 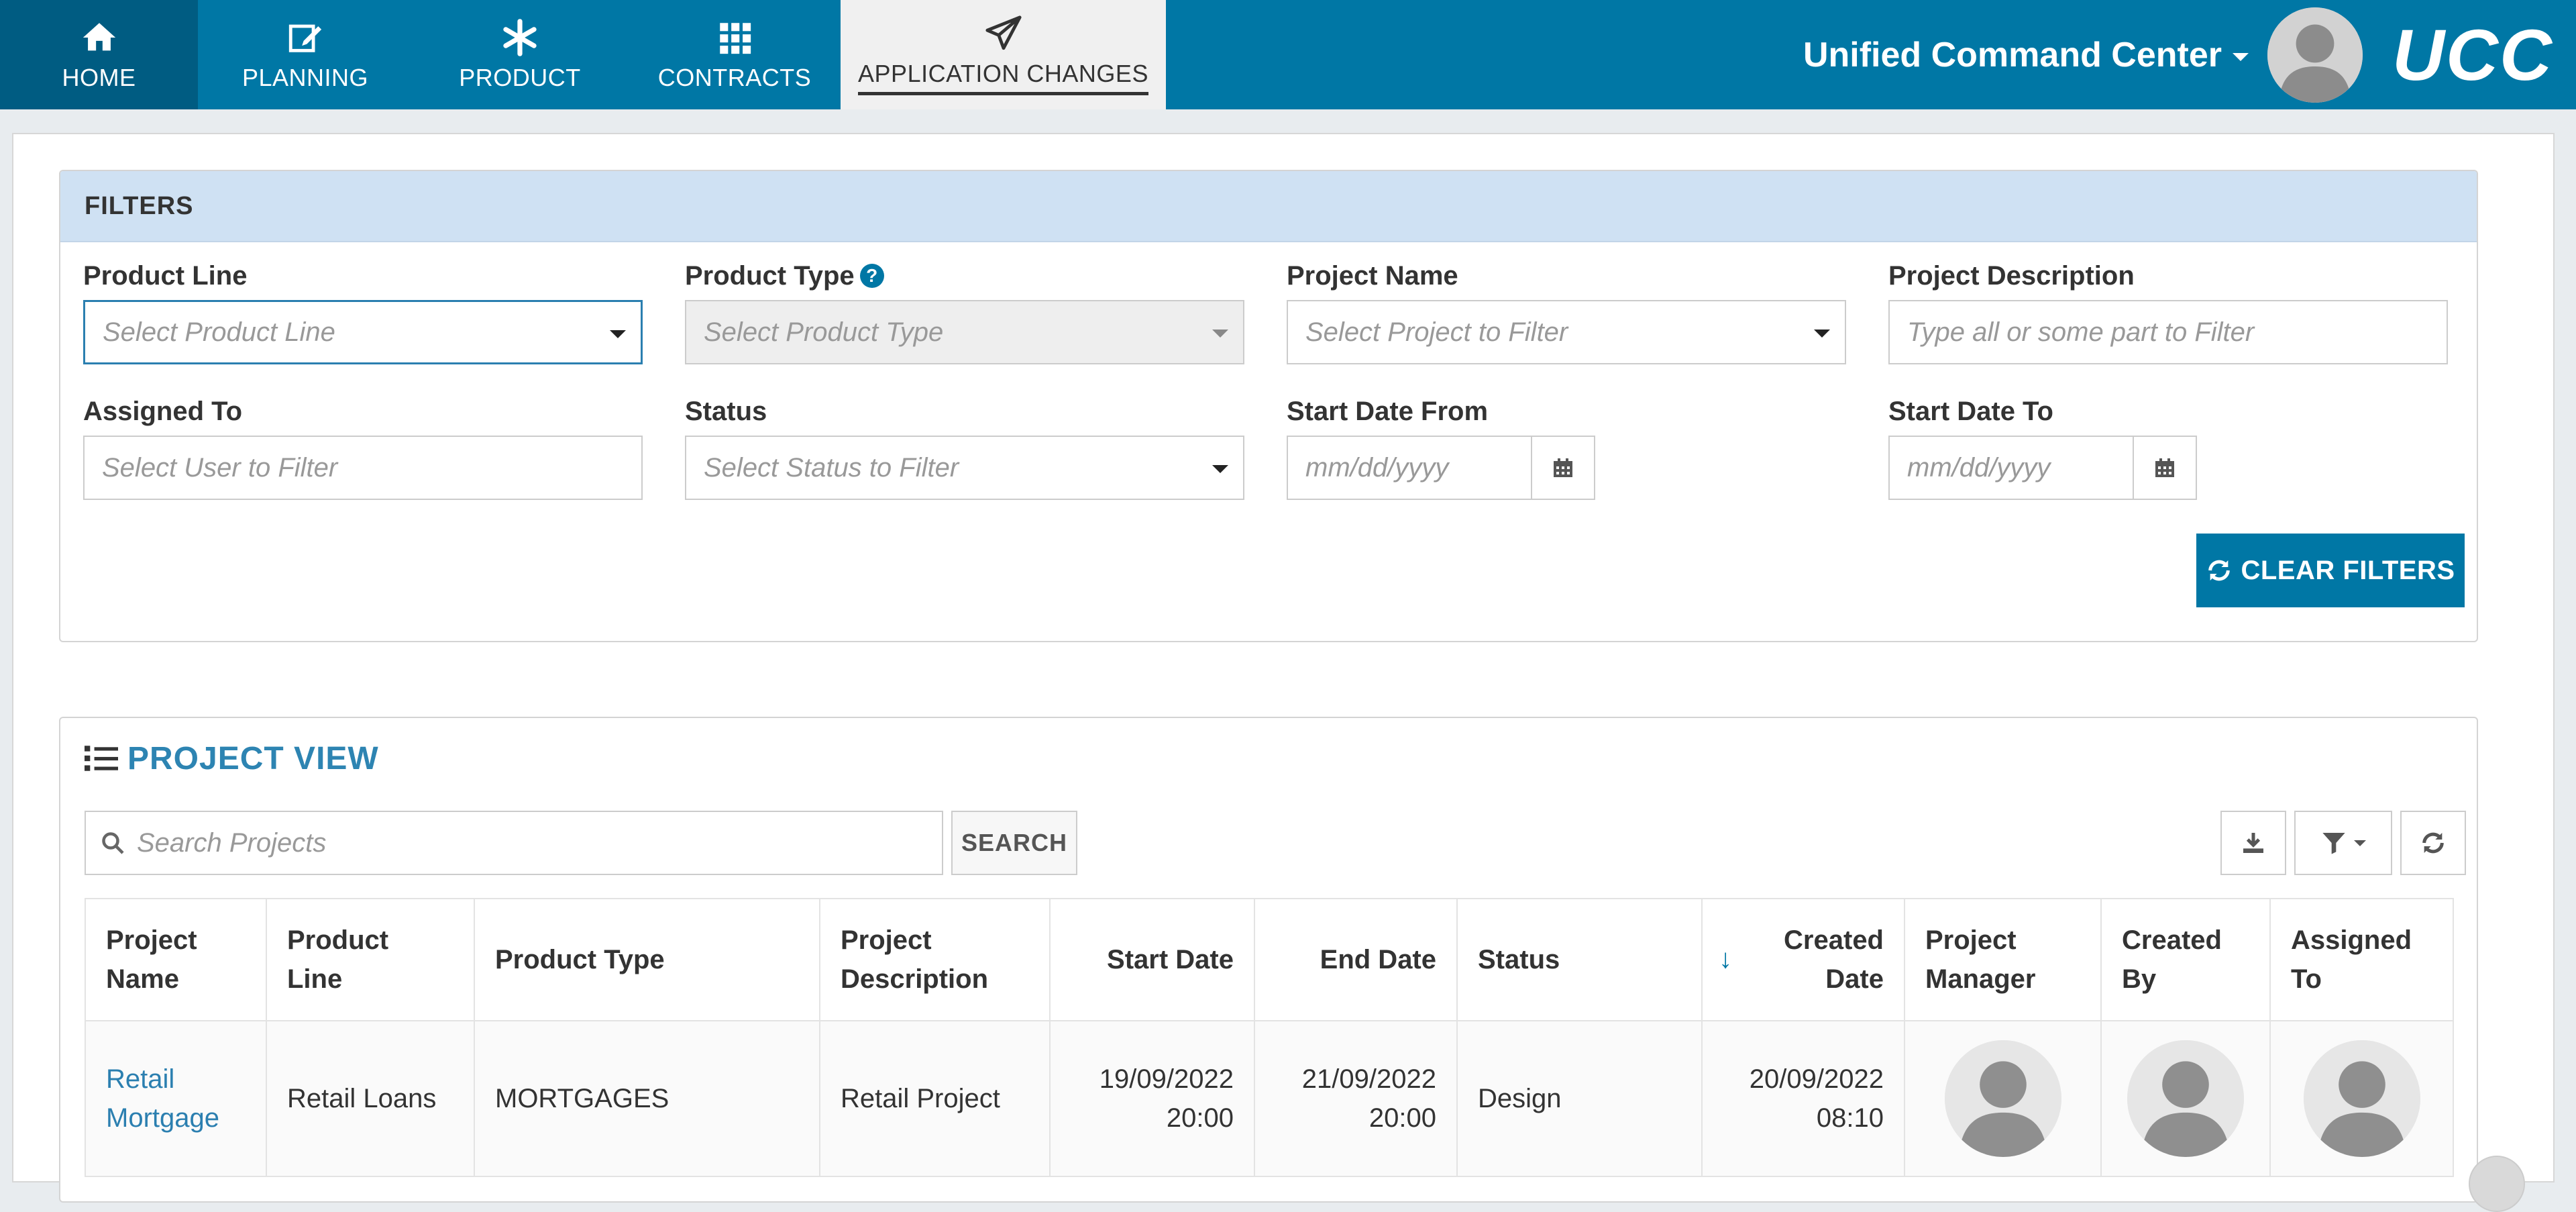 What do you see at coordinates (1579, 959) in the screenshot?
I see `col-status: Status` at bounding box center [1579, 959].